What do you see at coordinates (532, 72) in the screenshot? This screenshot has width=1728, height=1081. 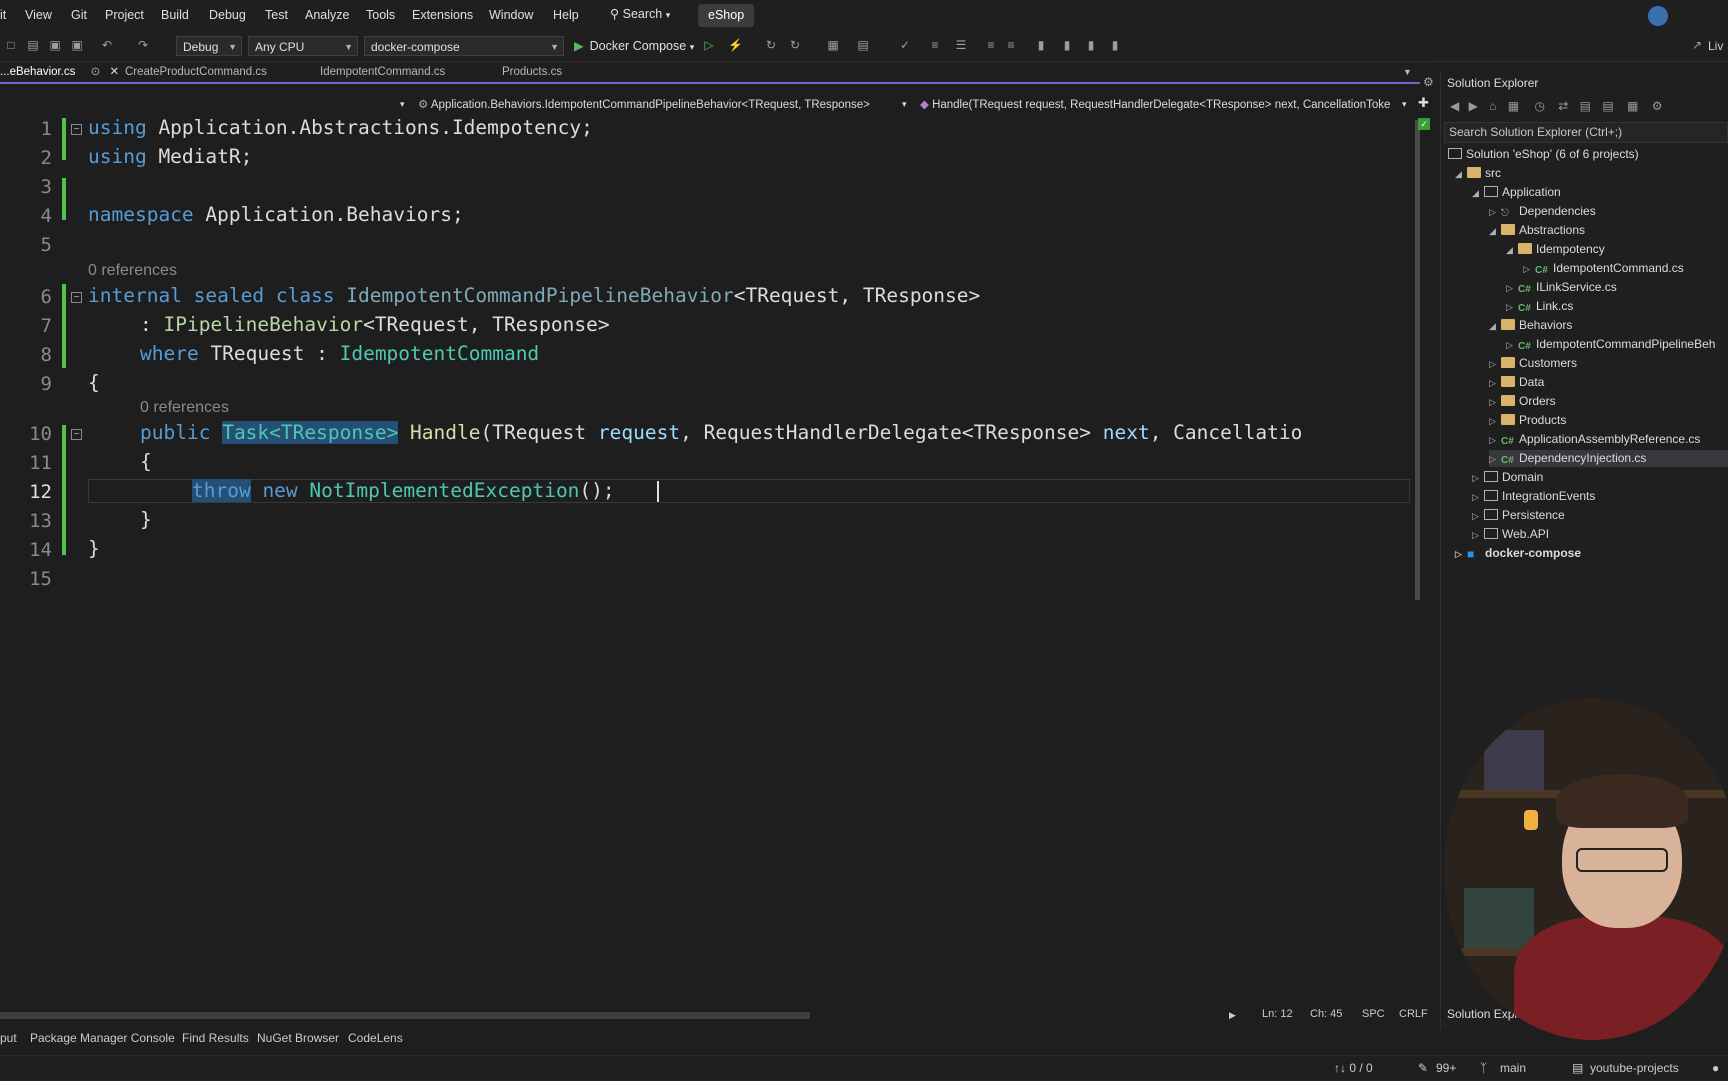 I see `tab-products: Products.cs` at bounding box center [532, 72].